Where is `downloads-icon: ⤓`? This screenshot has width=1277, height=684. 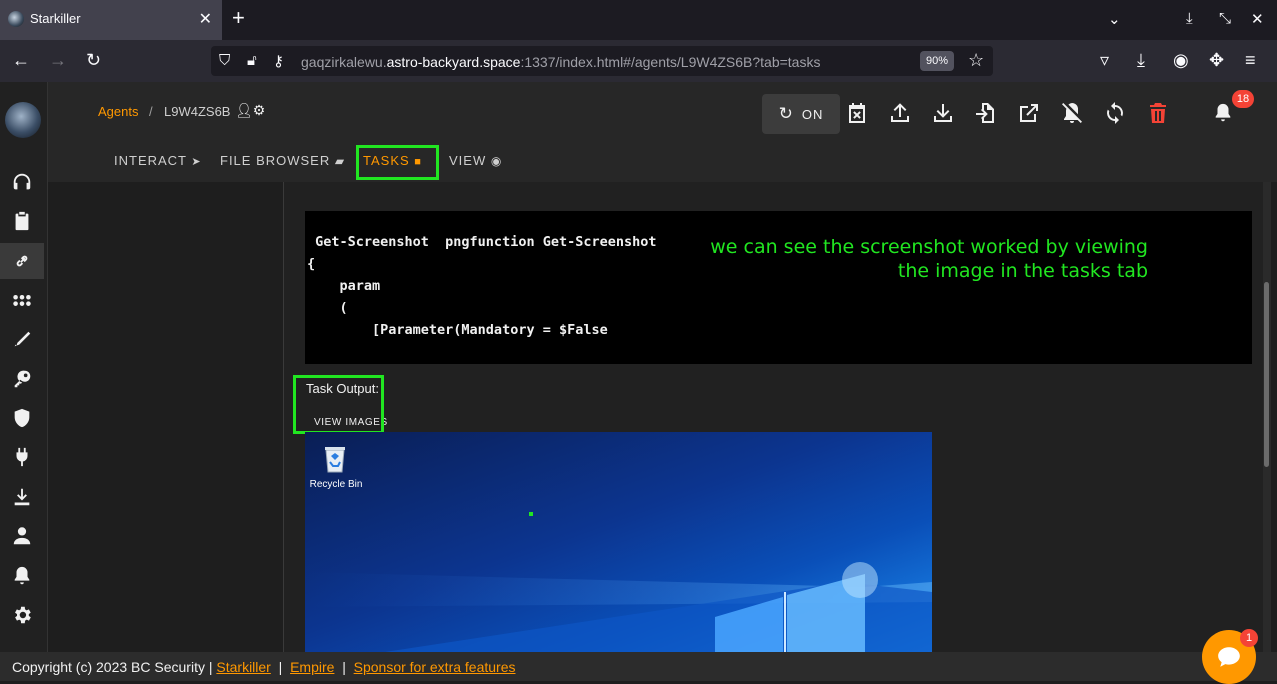 downloads-icon: ⤓ is located at coordinates (1141, 60).